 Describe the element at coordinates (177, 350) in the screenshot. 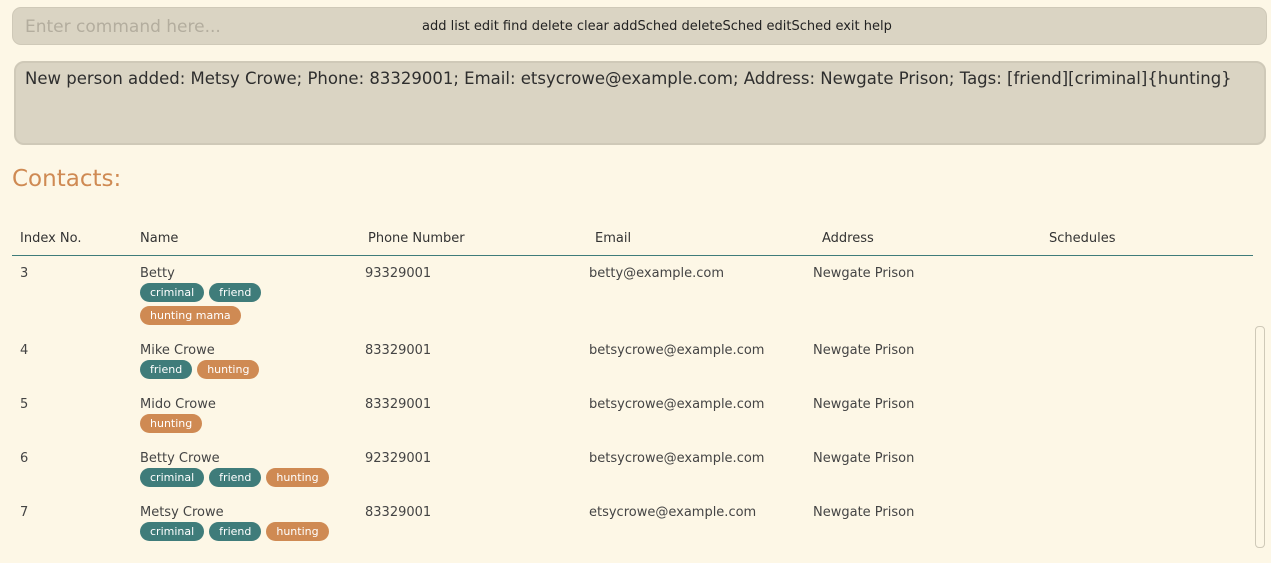

I see `cell-name: Mike Crowe` at that location.